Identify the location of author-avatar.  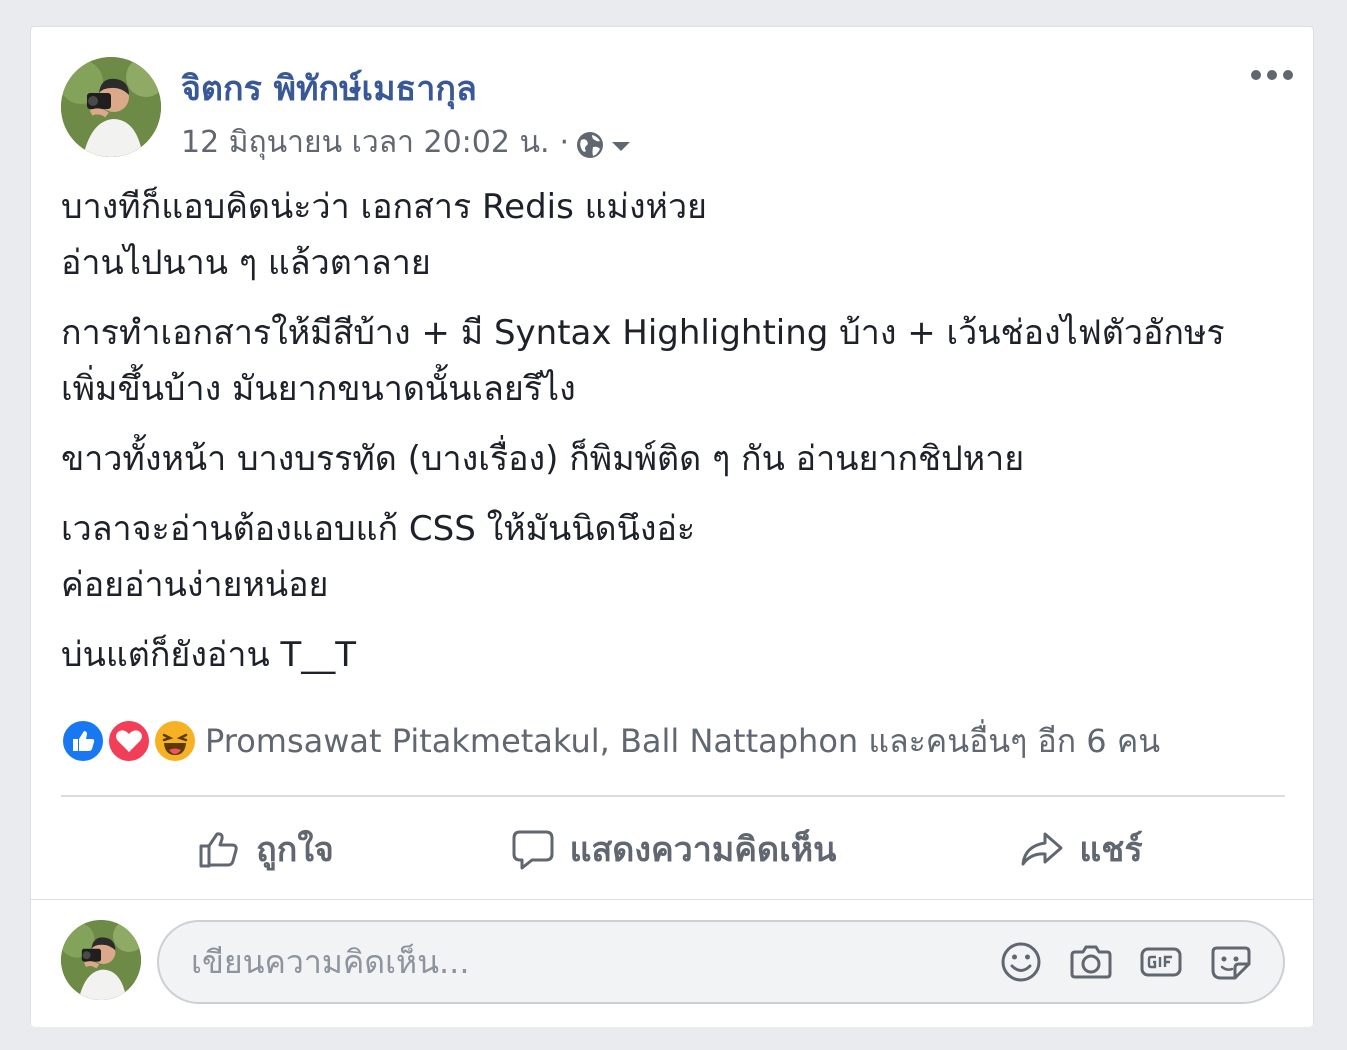
(111, 107).